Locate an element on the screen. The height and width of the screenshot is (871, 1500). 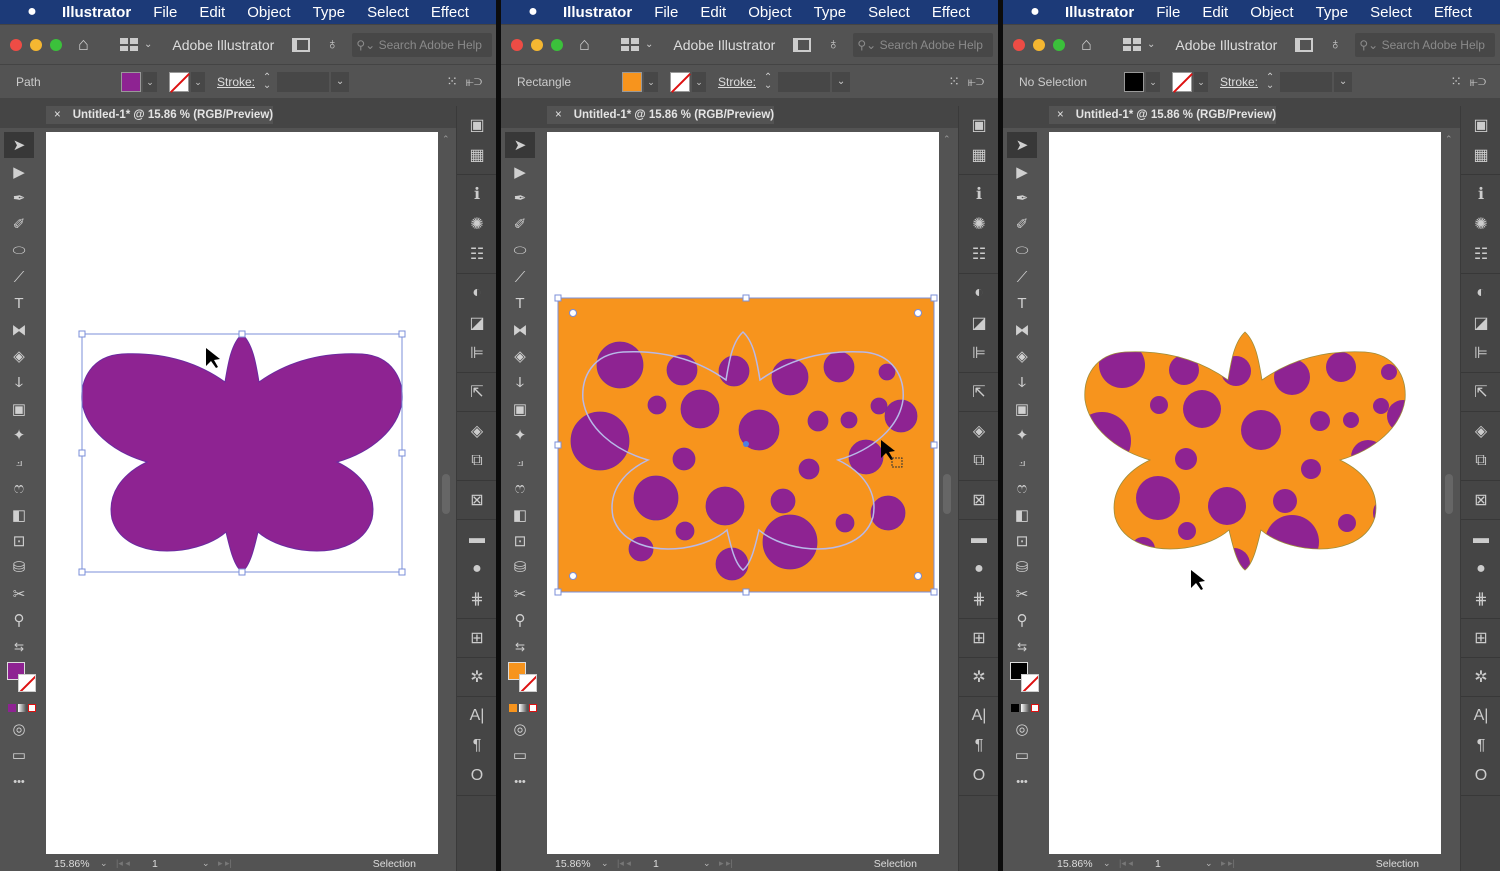
screen-mode-icon: ▭ is located at coordinates (1022, 755).